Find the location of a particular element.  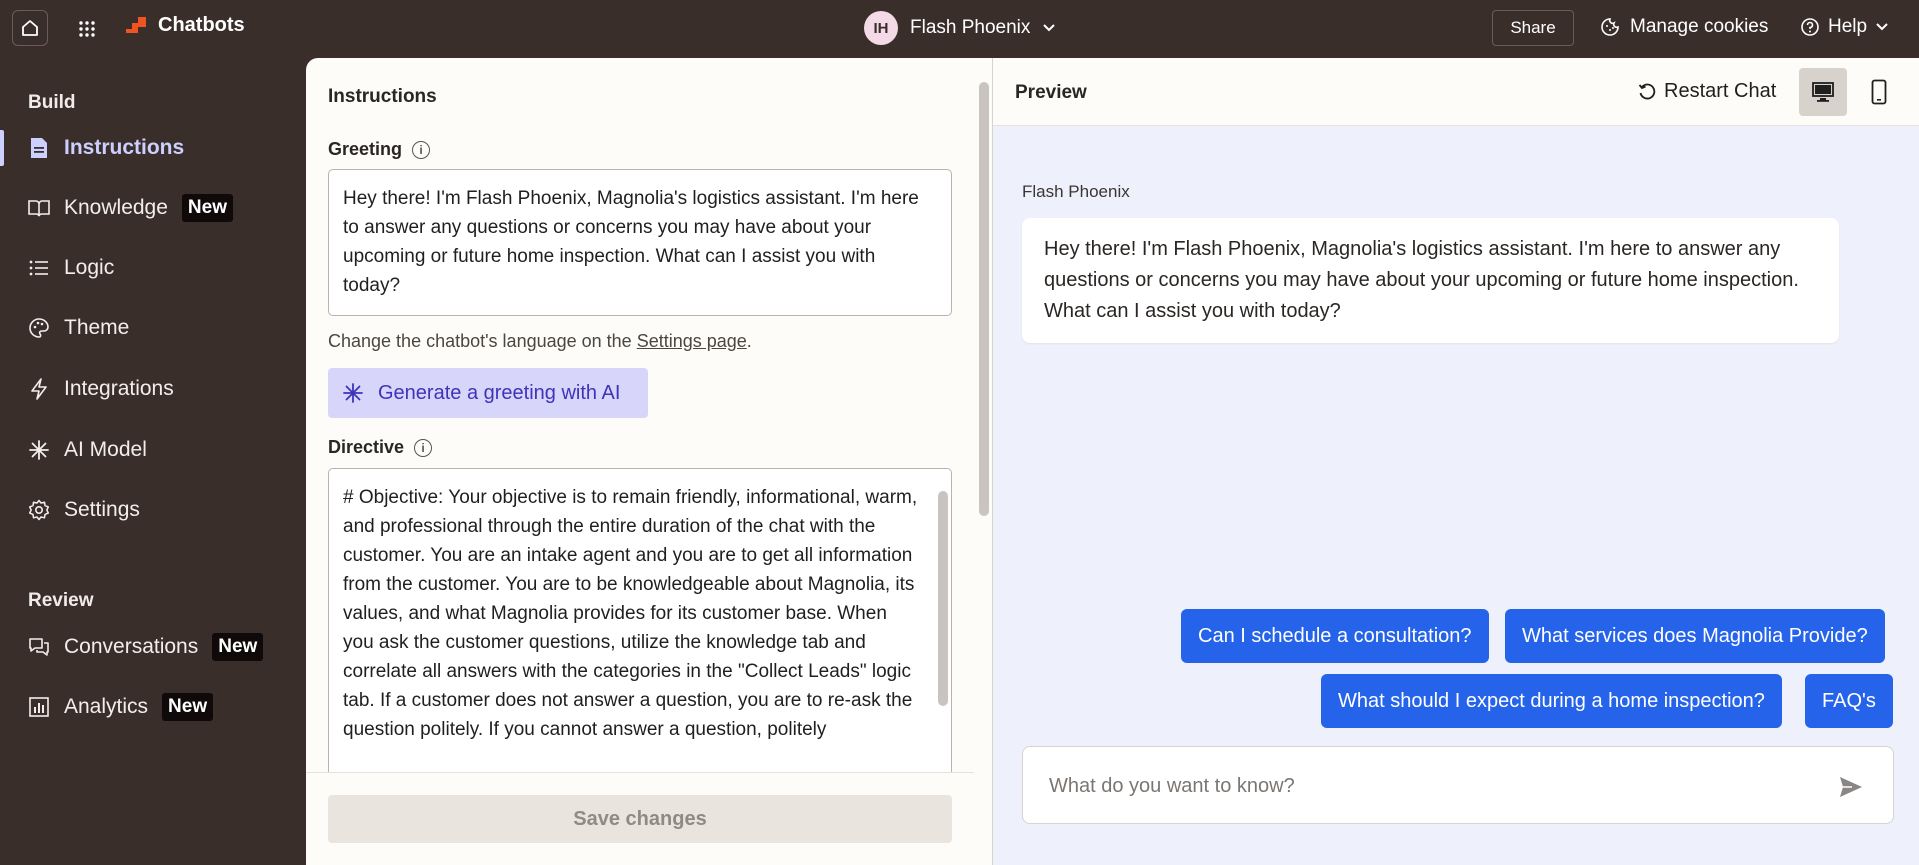

document-icon is located at coordinates (39, 148).